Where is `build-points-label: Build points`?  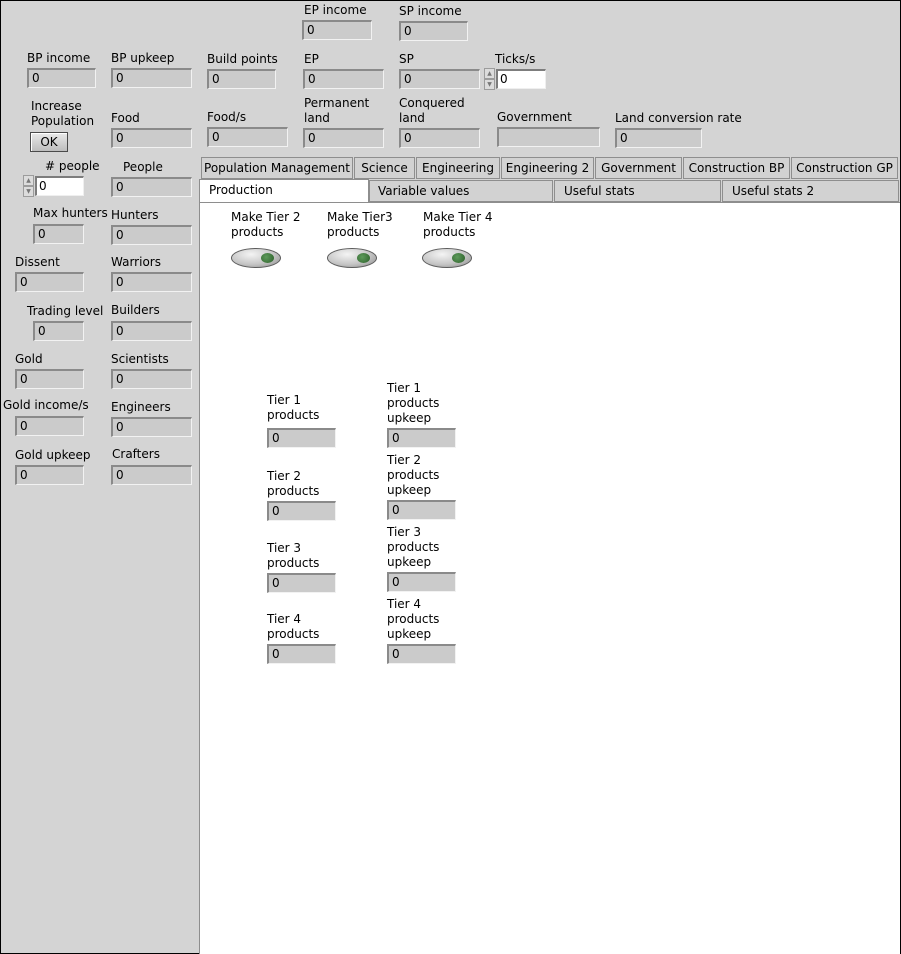
build-points-label: Build points is located at coordinates (242, 59).